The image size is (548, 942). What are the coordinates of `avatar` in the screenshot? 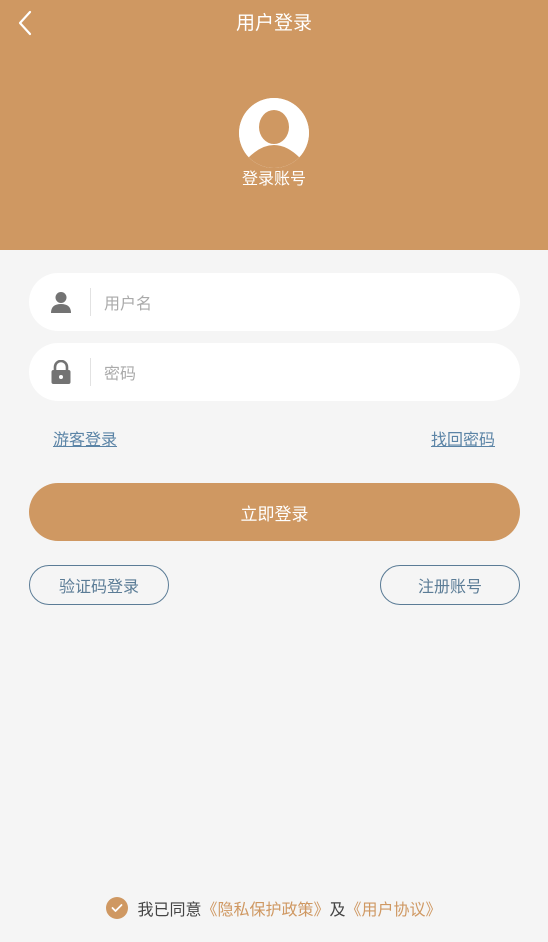 It's located at (274, 133).